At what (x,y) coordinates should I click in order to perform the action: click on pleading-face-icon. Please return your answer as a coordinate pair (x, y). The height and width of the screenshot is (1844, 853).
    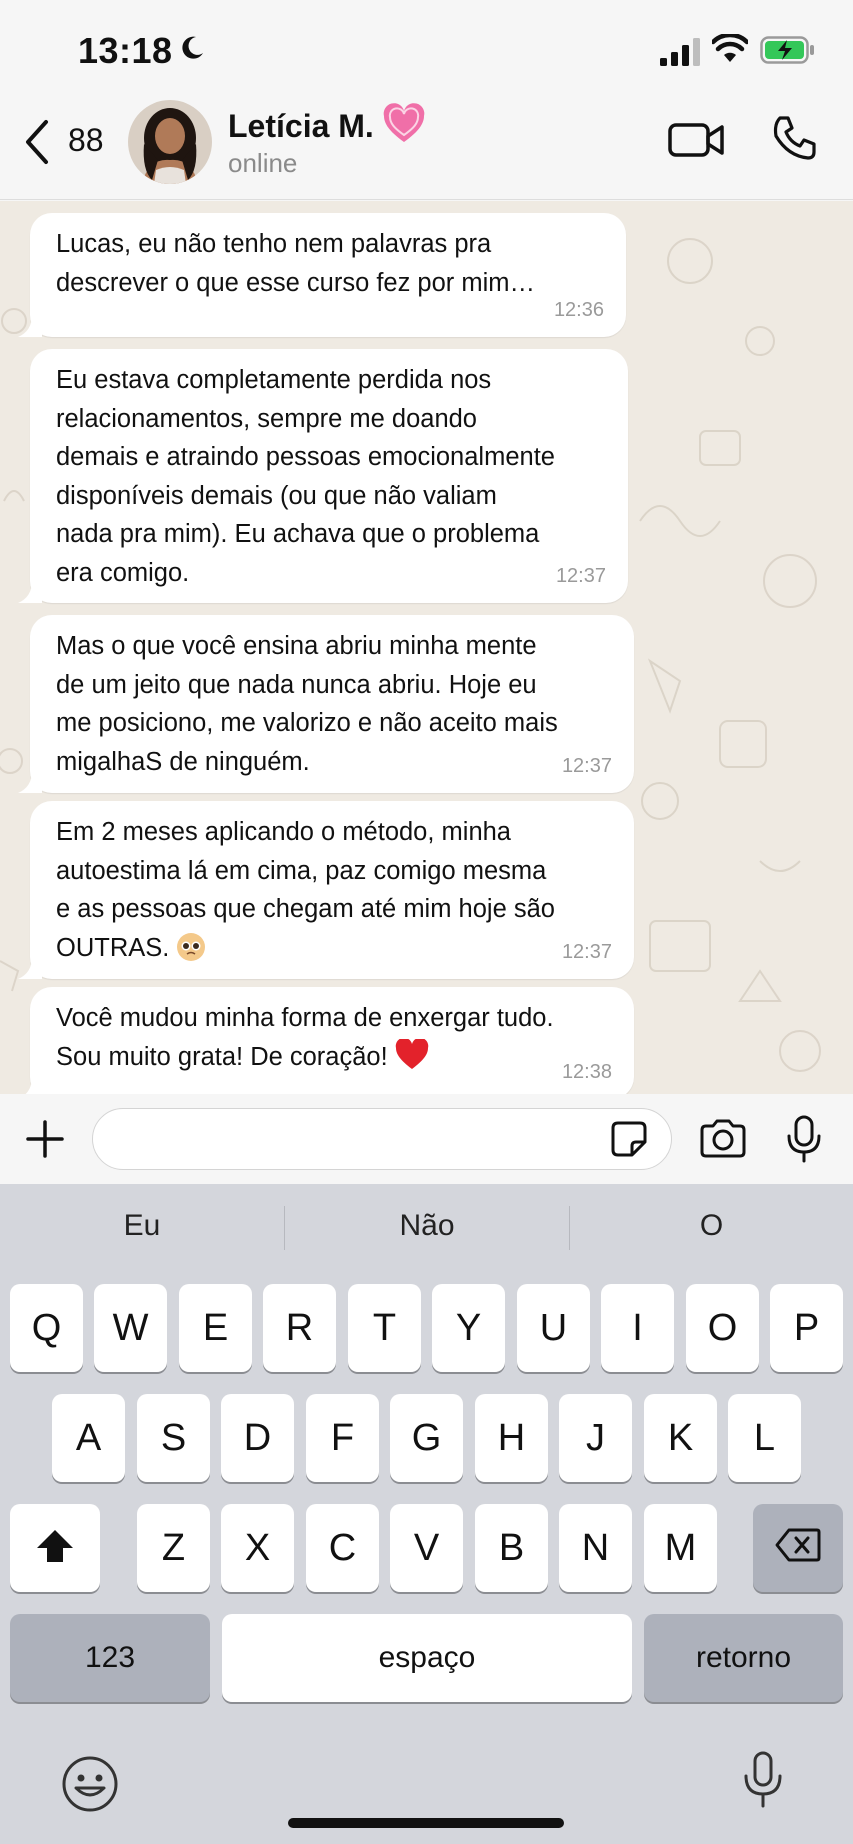
    Looking at the image, I should click on (191, 946).